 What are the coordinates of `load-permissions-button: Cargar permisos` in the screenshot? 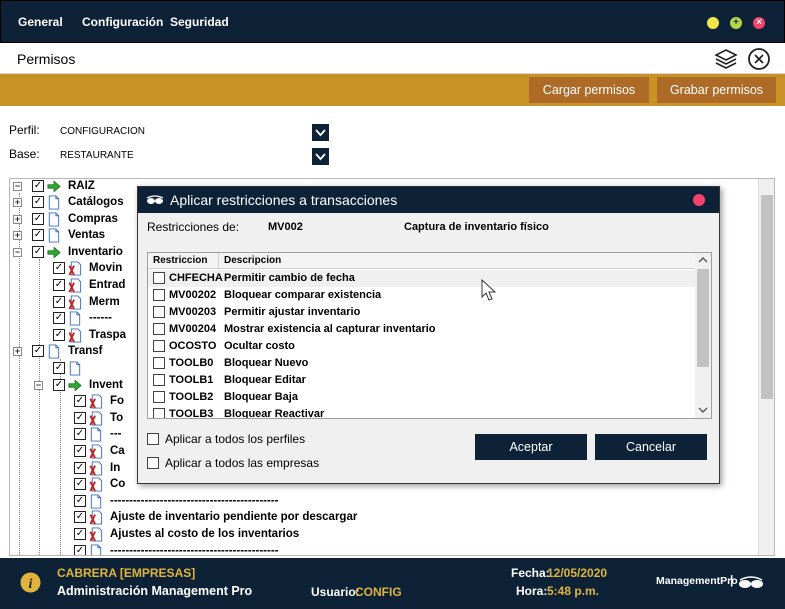 It's located at (589, 90).